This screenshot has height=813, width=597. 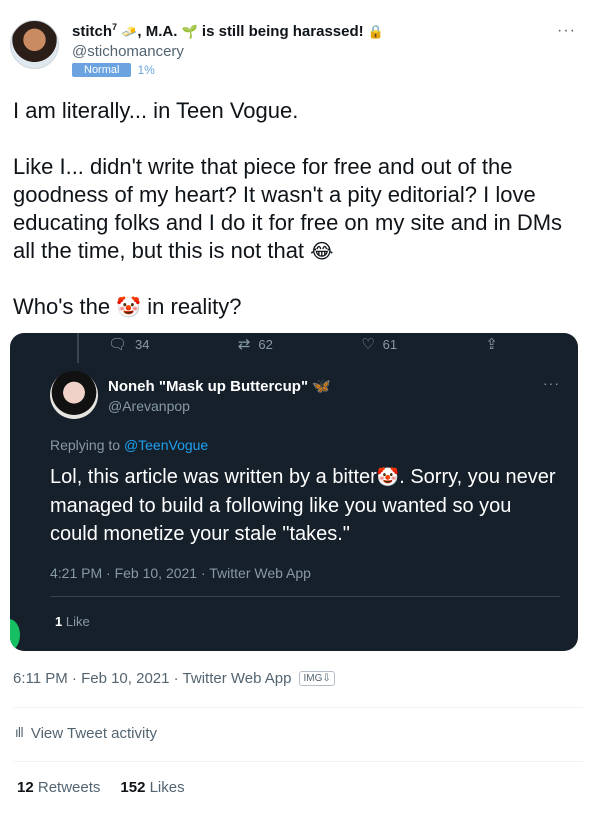 What do you see at coordinates (156, 110) in the screenshot?
I see `tweet-line-1: I am literally... in Teen Vogue.` at bounding box center [156, 110].